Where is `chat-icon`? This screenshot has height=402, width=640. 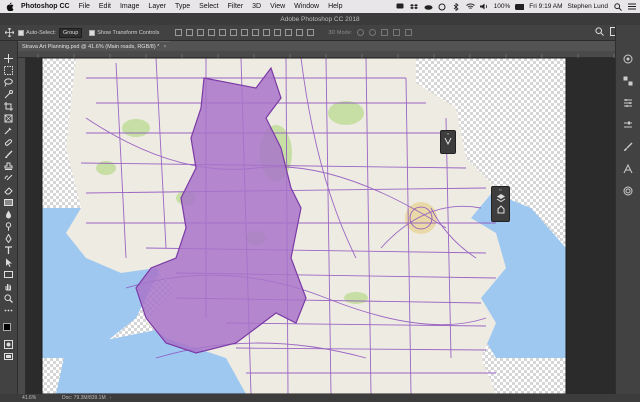 chat-icon is located at coordinates (400, 6).